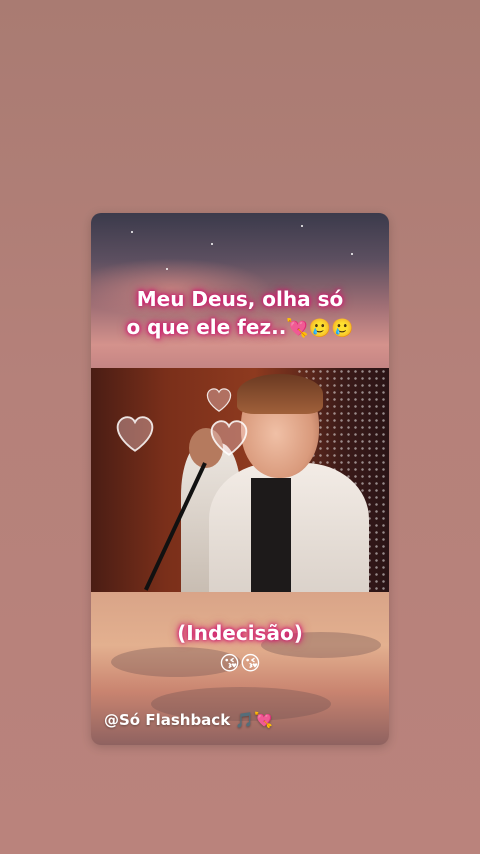 This screenshot has width=480, height=854. Describe the element at coordinates (206, 327) in the screenshot. I see `top-caption-line2: o que ele fez..` at that location.